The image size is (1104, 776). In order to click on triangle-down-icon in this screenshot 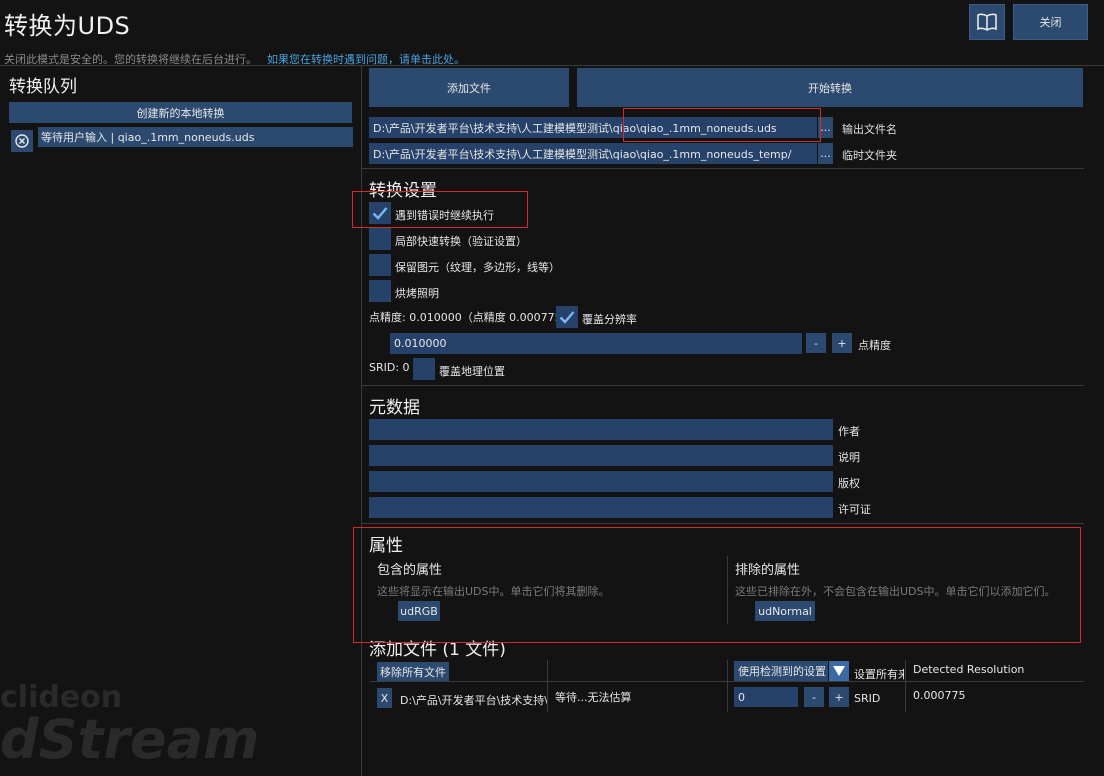, I will do `click(839, 671)`.